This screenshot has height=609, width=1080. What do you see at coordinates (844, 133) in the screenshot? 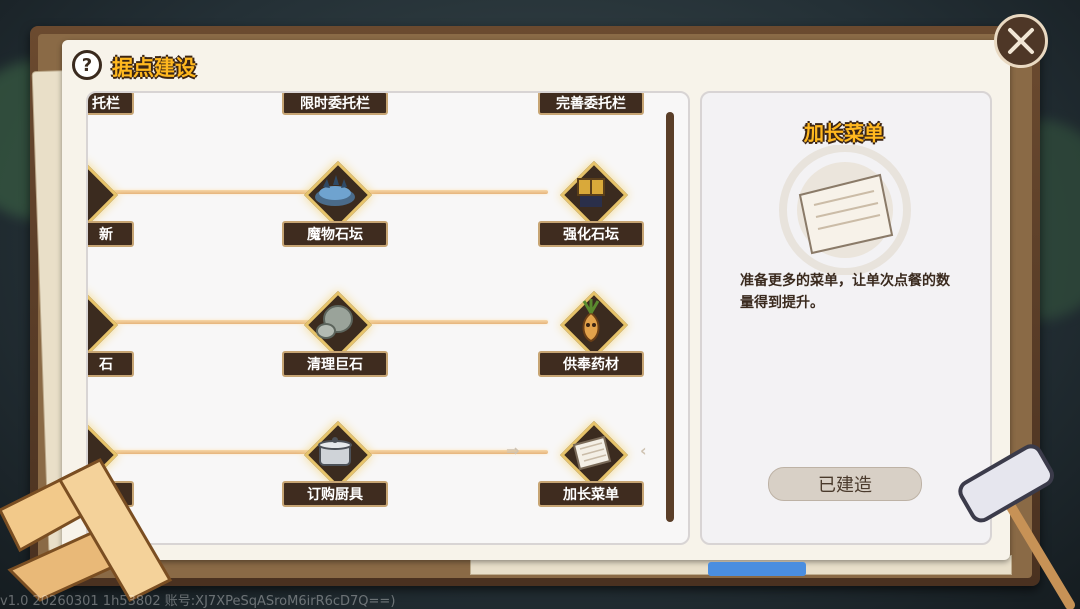
I see `detail-title: 加长菜单` at bounding box center [844, 133].